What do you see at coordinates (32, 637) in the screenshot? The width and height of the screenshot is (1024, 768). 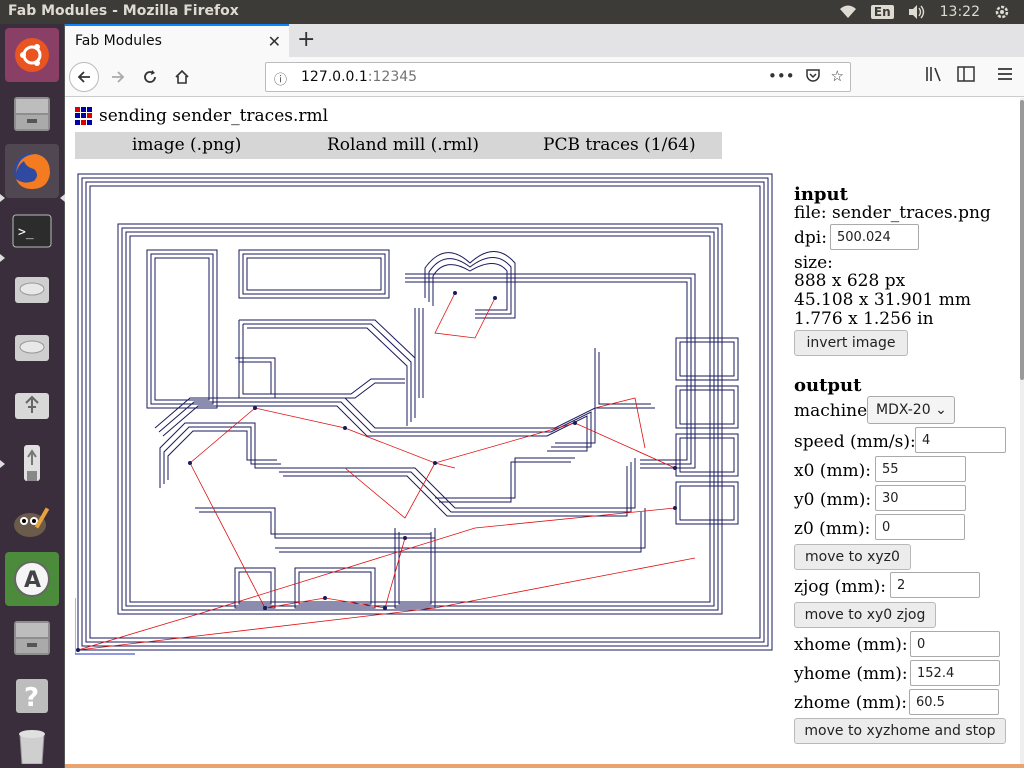 I see `archive-icon` at bounding box center [32, 637].